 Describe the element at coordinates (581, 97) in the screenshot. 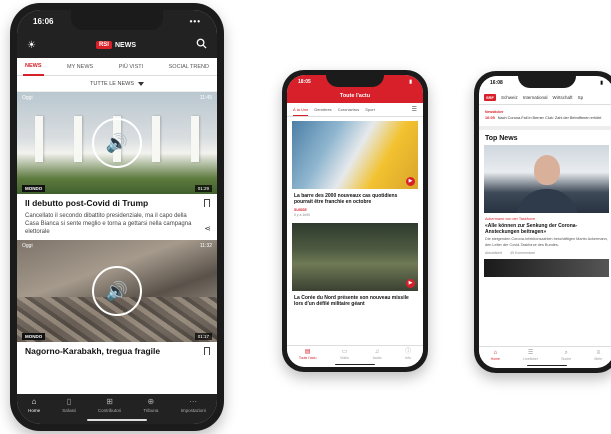

I see `tab-sport: Sp` at that location.